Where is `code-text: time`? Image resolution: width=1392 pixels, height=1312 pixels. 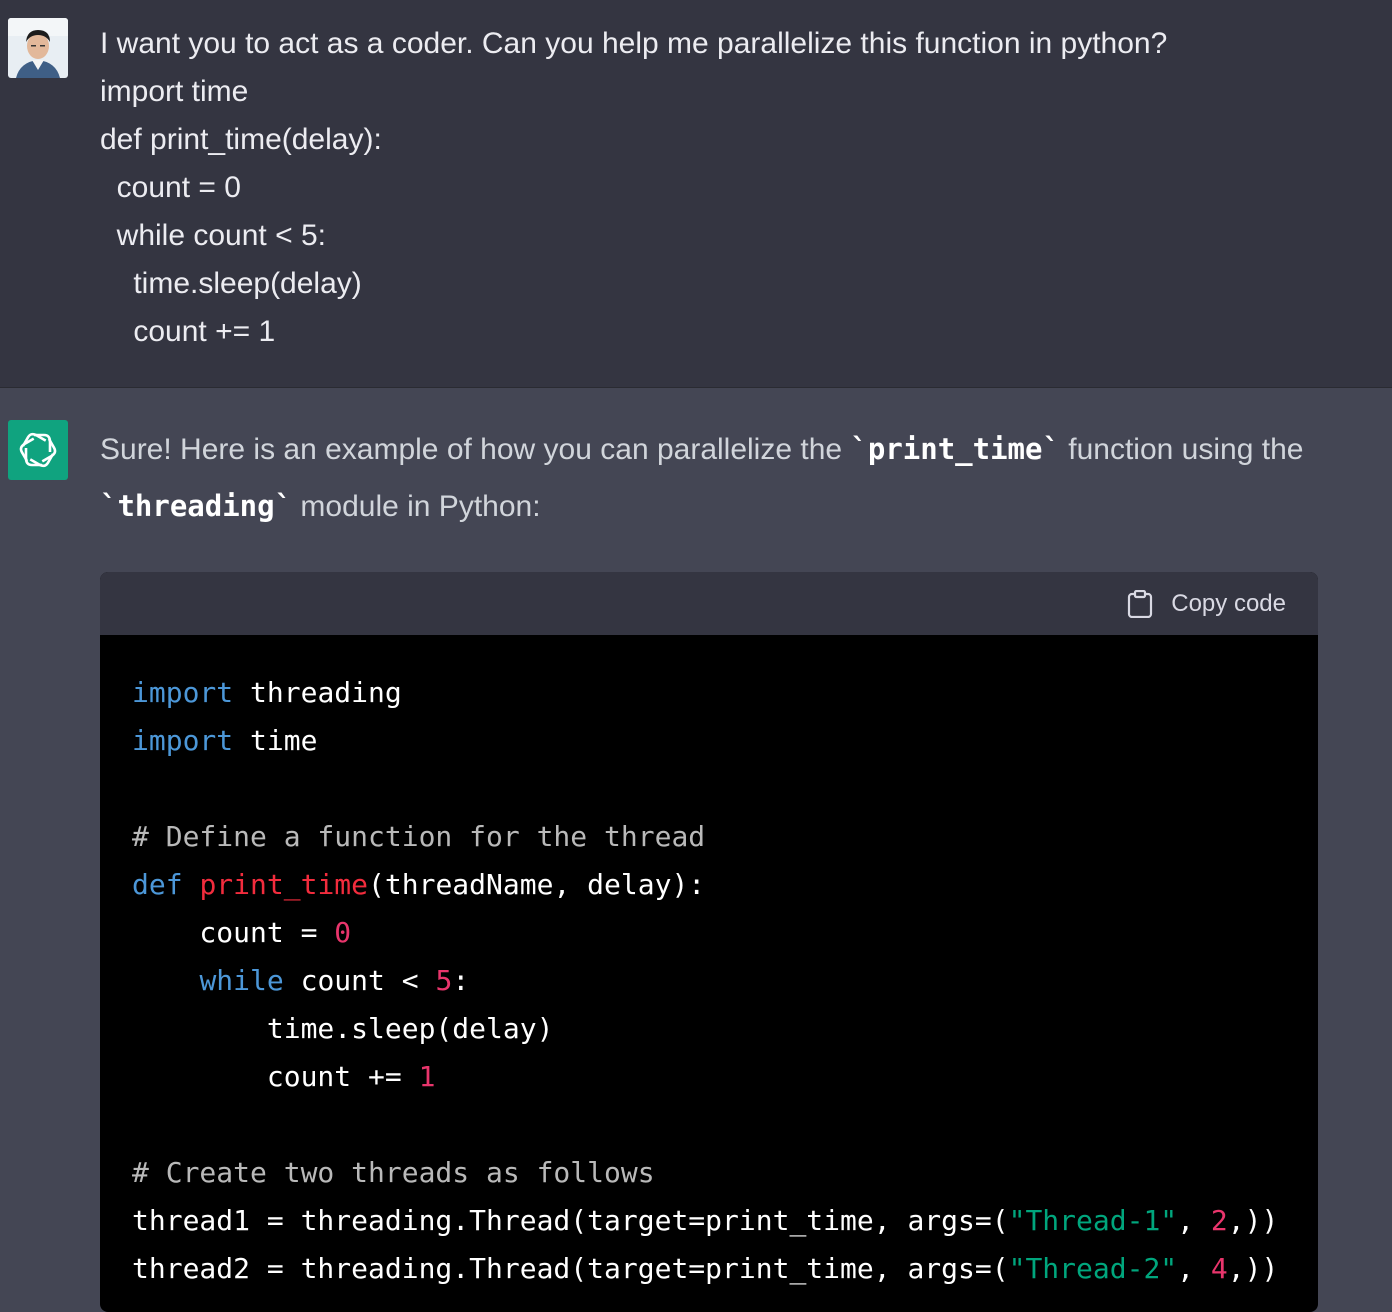
code-text: time is located at coordinates (275, 740).